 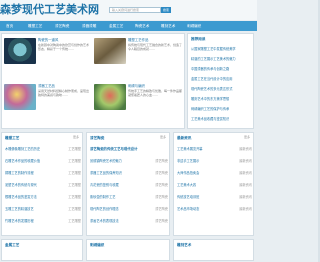 What do you see at coordinates (42, 250) in the screenshot?
I see `bottom-panel: 金属工艺` at bounding box center [42, 250].